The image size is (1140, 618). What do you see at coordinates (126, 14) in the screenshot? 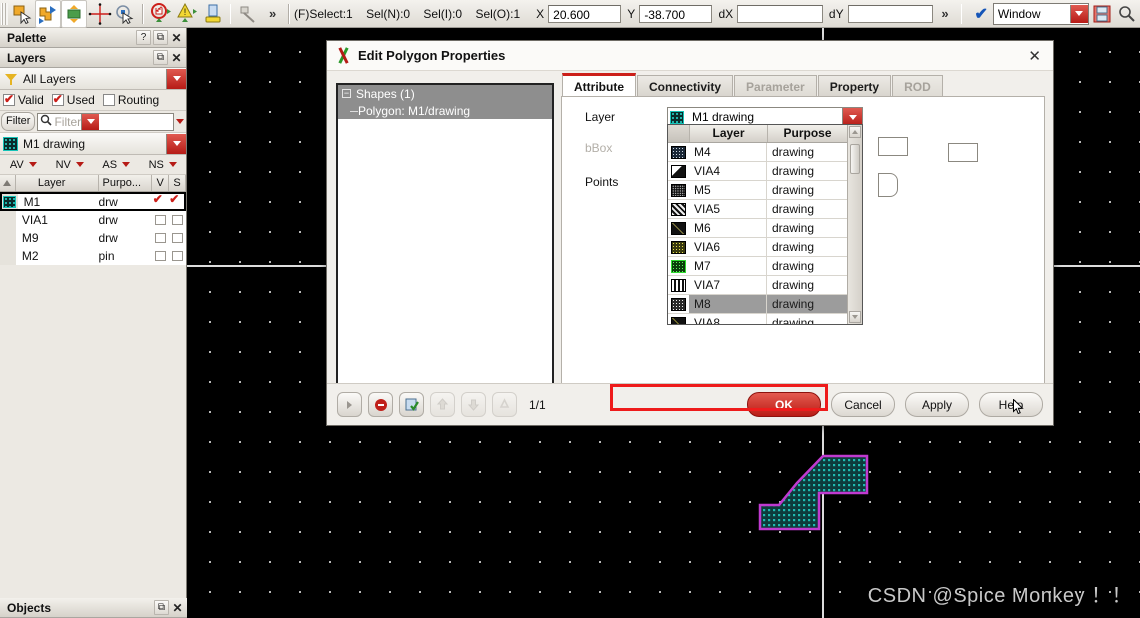
I see `ruler-icon` at bounding box center [126, 14].